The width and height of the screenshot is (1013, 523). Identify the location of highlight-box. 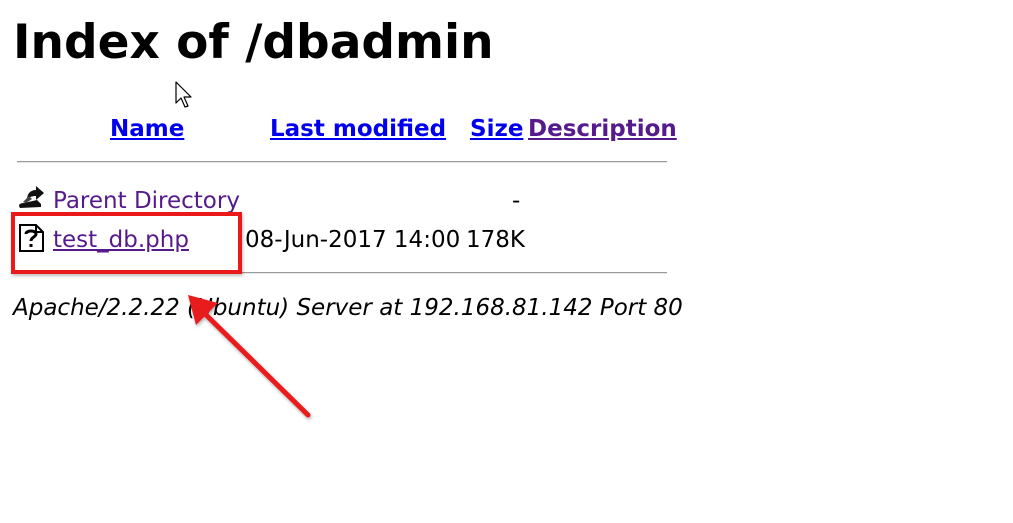
(126, 243).